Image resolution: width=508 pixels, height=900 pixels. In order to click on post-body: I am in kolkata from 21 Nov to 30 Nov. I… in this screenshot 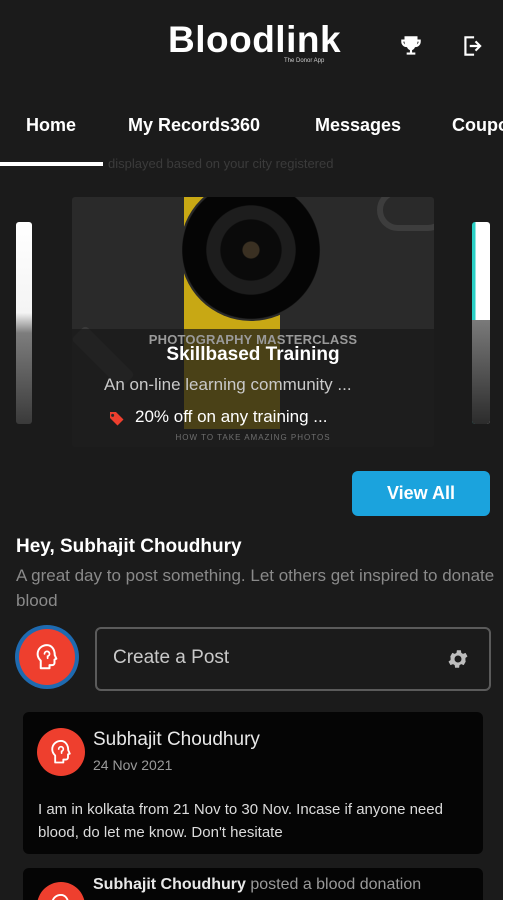, I will do `click(240, 821)`.